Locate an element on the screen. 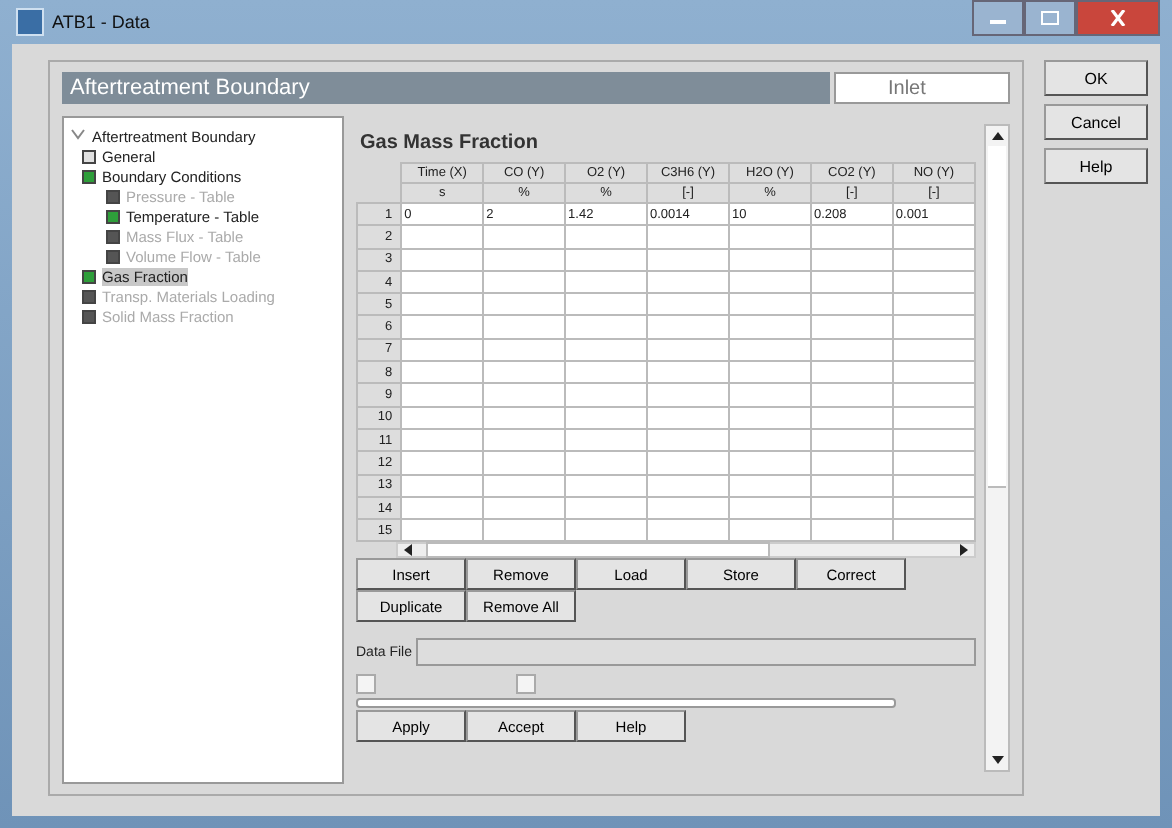 This screenshot has width=1172, height=828. header-title: Aftertreatment Boundary is located at coordinates (446, 88).